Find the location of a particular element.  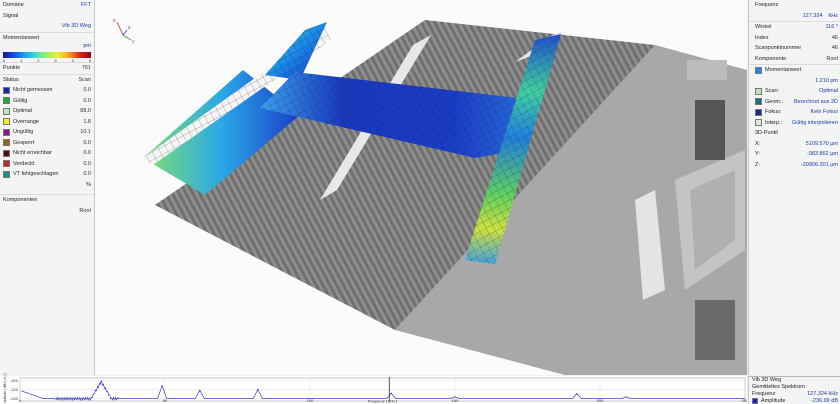

amp-swatch is located at coordinates (755, 401).